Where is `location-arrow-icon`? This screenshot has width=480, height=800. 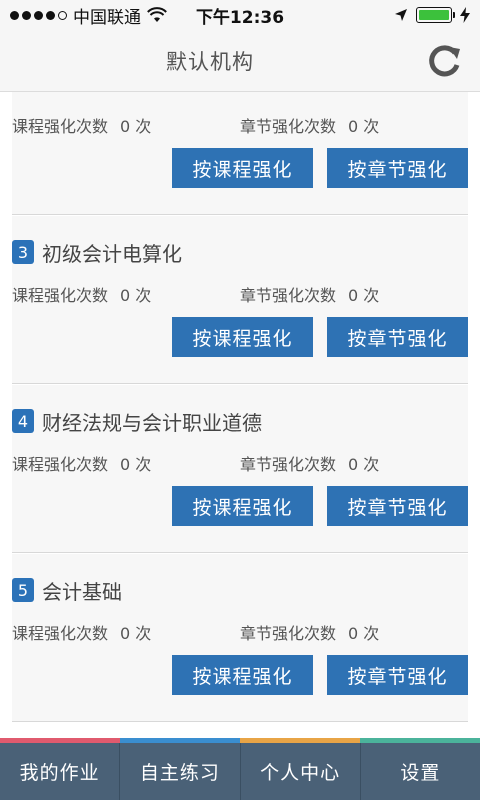
location-arrow-icon is located at coordinates (401, 15).